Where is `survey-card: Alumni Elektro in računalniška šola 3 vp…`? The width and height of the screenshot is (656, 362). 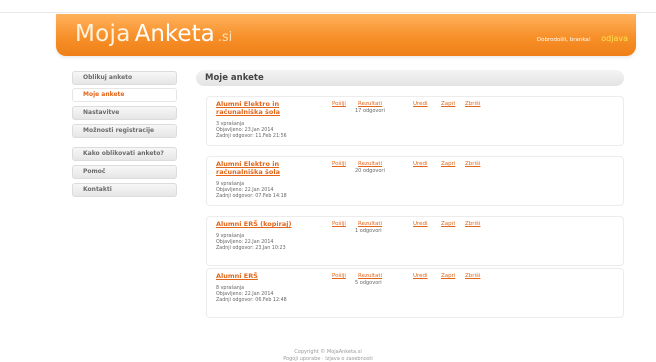
survey-card: Alumni Elektro in računalniška šola 3 vp… is located at coordinates (415, 121).